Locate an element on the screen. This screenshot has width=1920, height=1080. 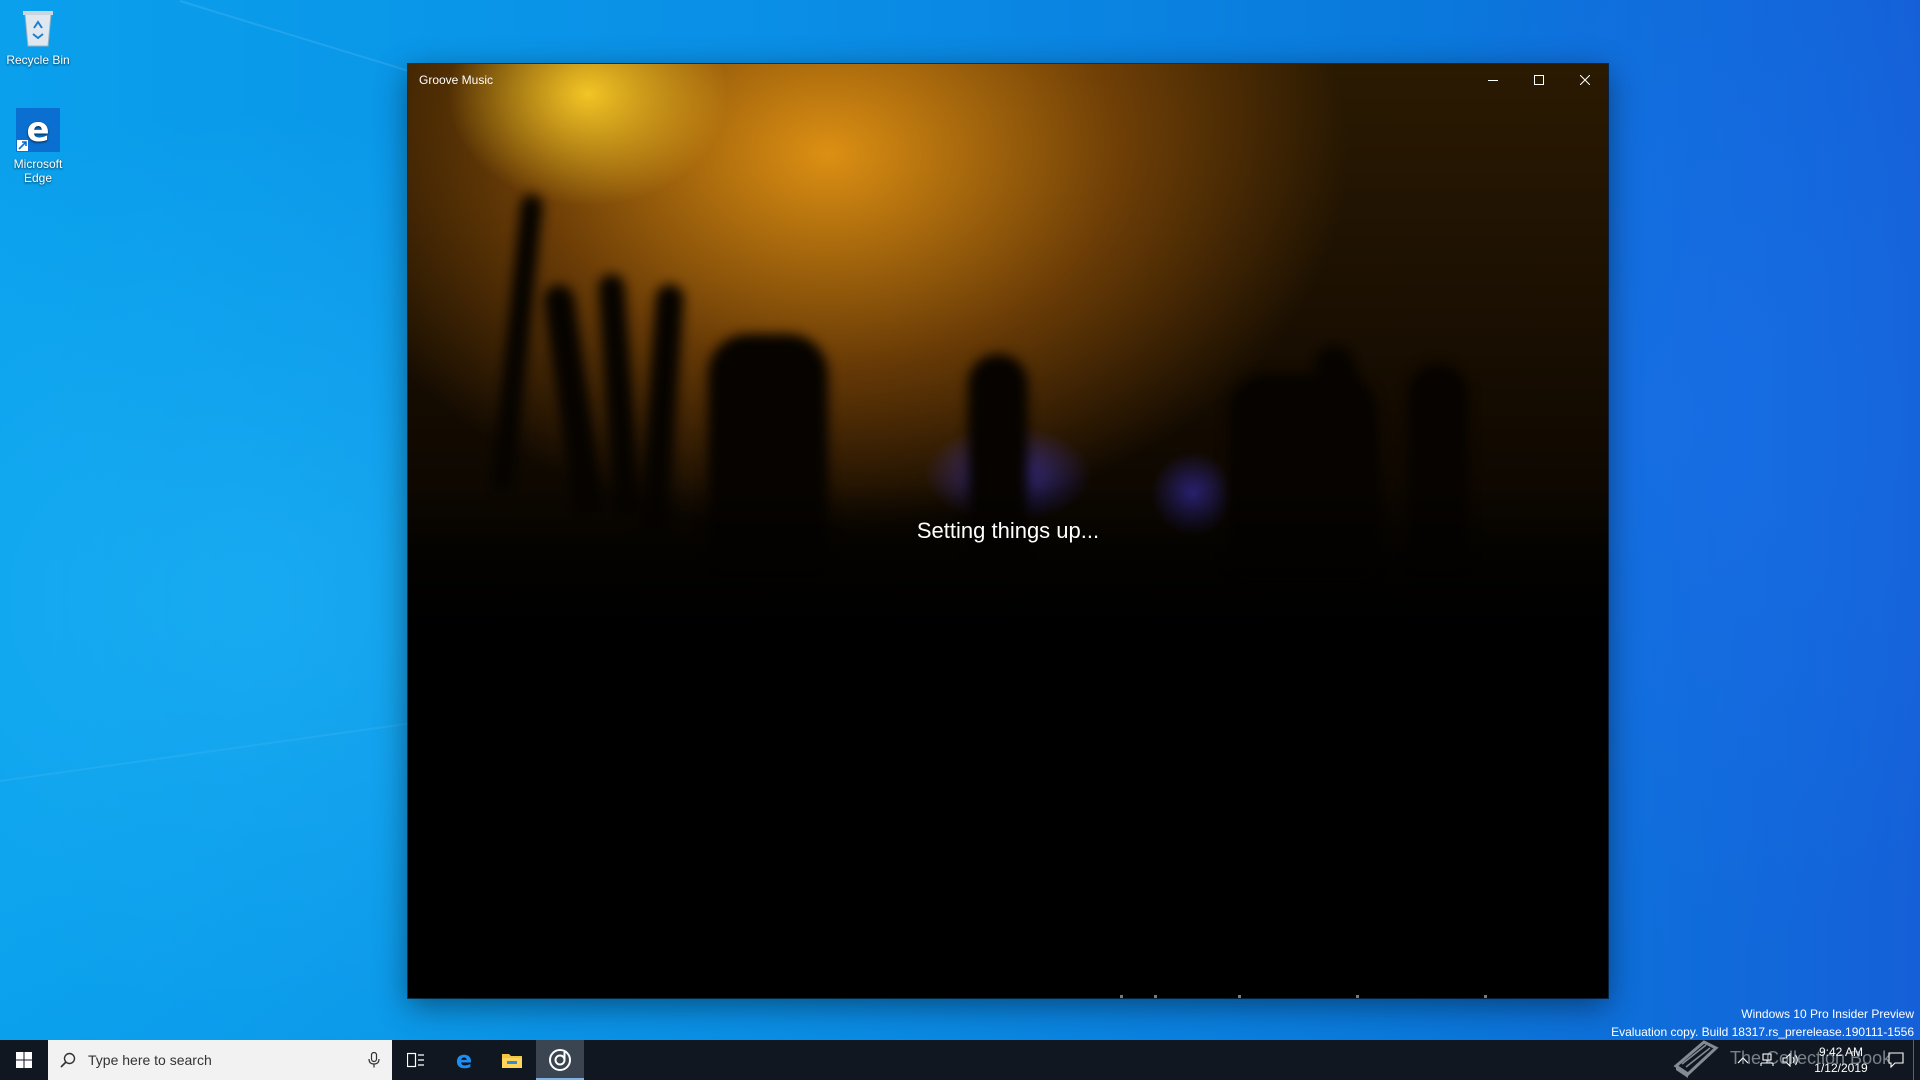
groove-music-icon is located at coordinates (560, 1060).